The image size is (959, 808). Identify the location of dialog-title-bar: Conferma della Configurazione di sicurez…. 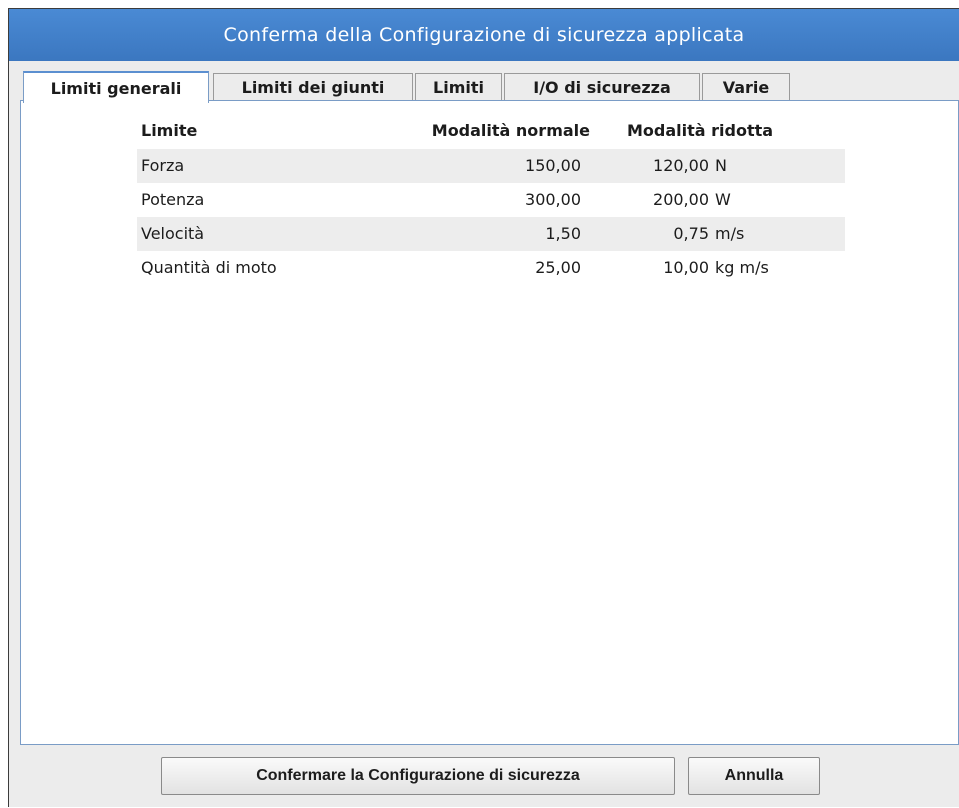
(484, 35).